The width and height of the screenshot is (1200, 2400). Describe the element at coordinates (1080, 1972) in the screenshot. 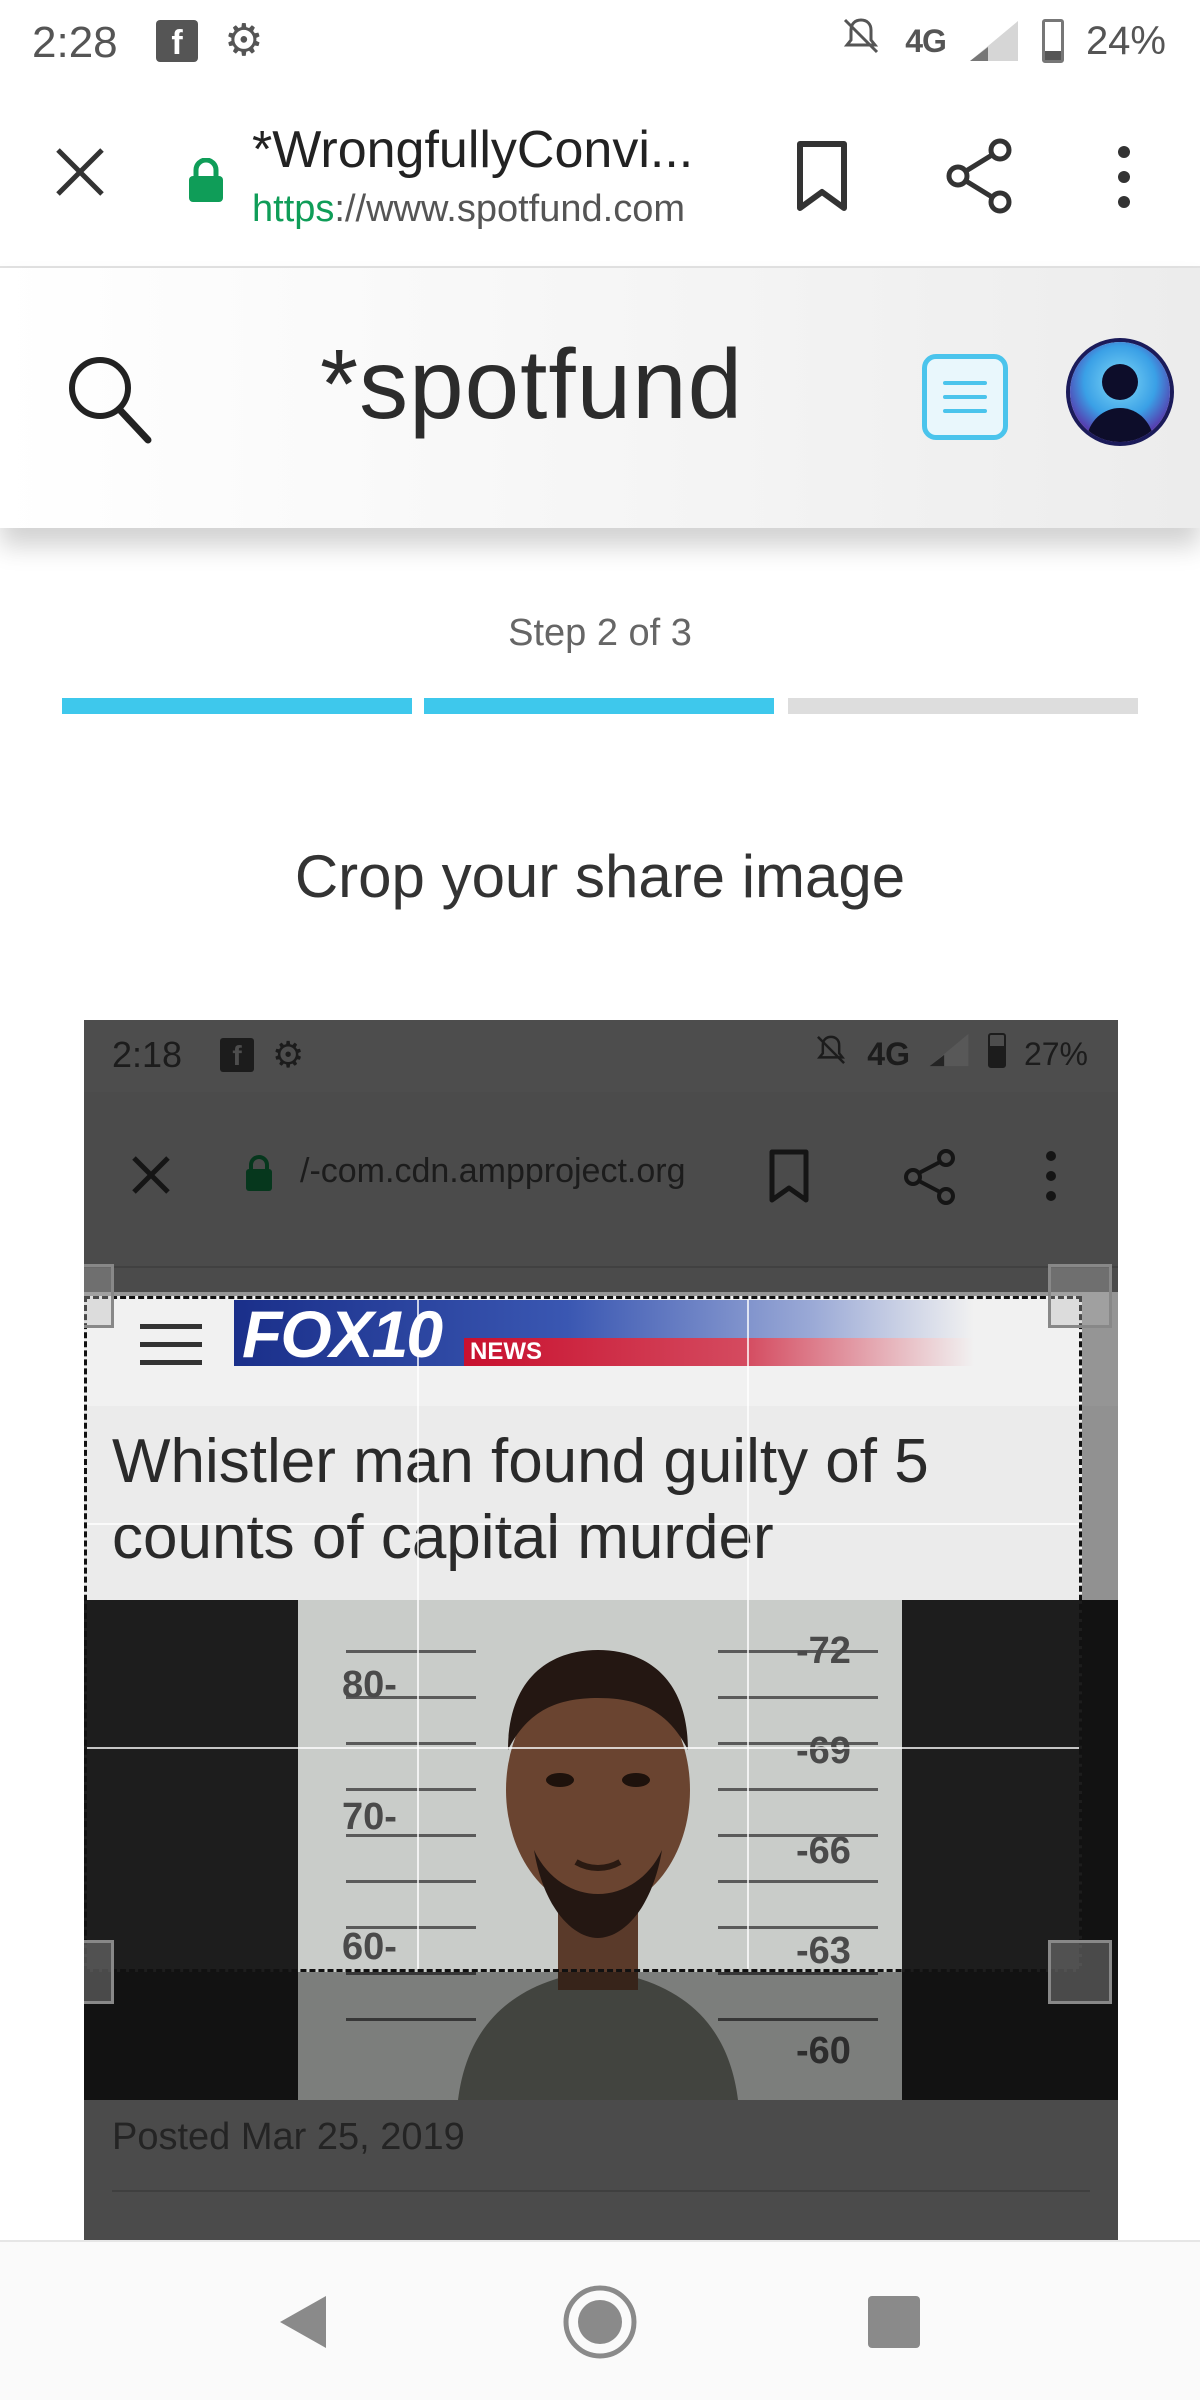

I see `crop-handle-bottom-right` at that location.